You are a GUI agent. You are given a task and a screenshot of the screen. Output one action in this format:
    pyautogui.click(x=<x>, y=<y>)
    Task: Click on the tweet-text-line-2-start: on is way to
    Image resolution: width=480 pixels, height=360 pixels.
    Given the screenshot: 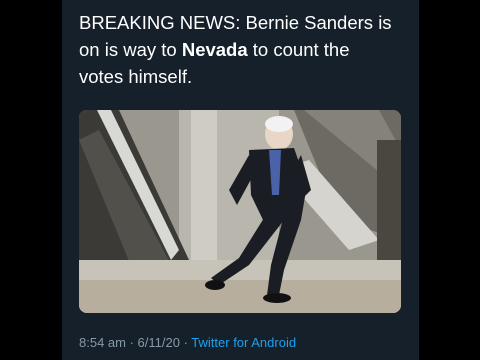 What is the action you would take?
    pyautogui.click(x=130, y=49)
    